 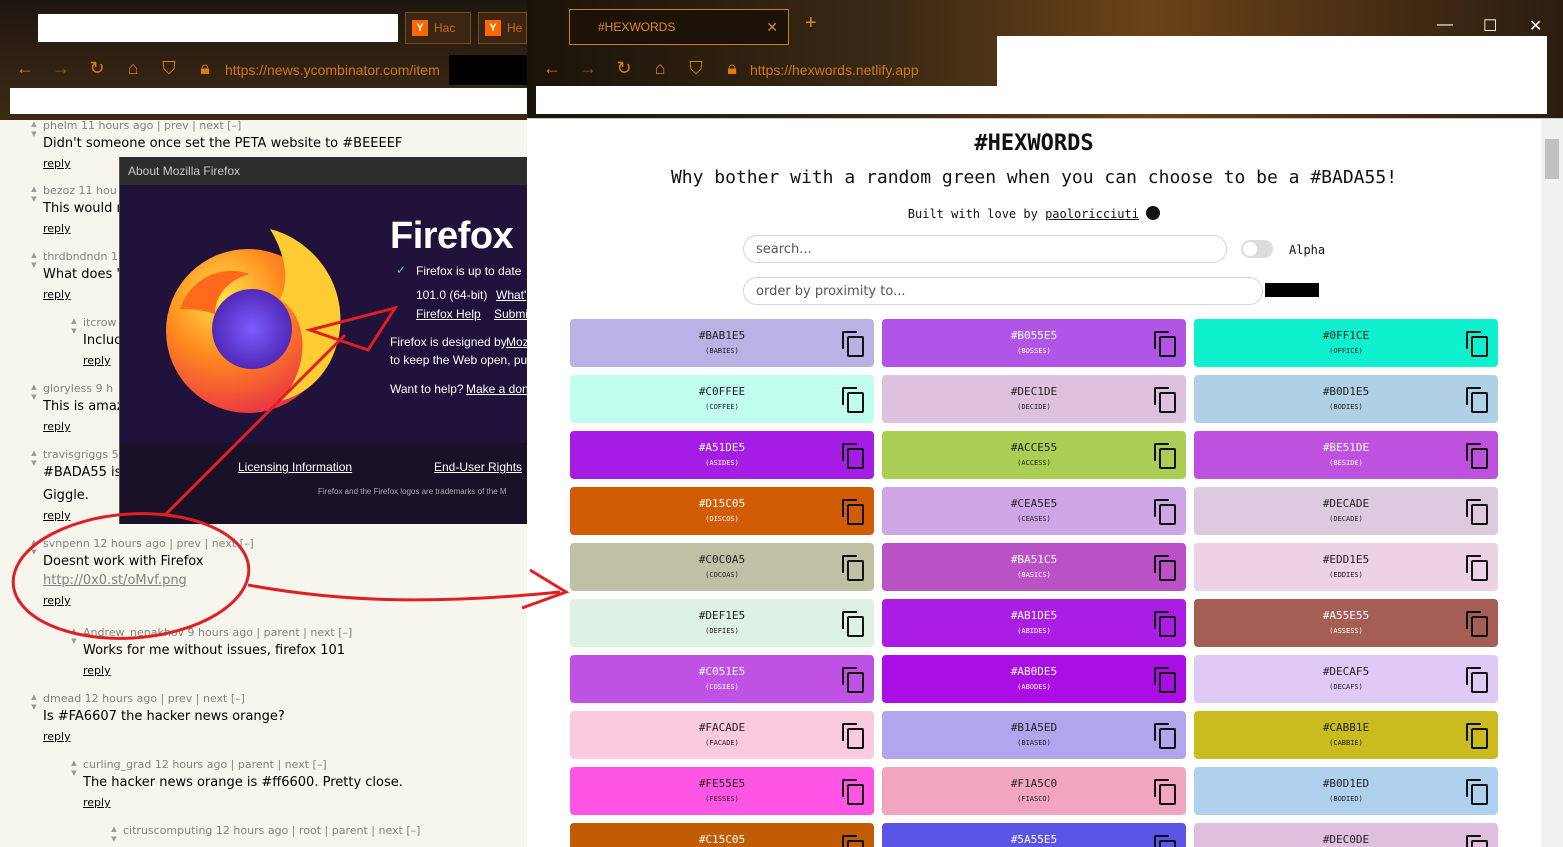 What do you see at coordinates (679, 27) in the screenshot?
I see `tab-hexwords: #HEXWORDS ✕` at bounding box center [679, 27].